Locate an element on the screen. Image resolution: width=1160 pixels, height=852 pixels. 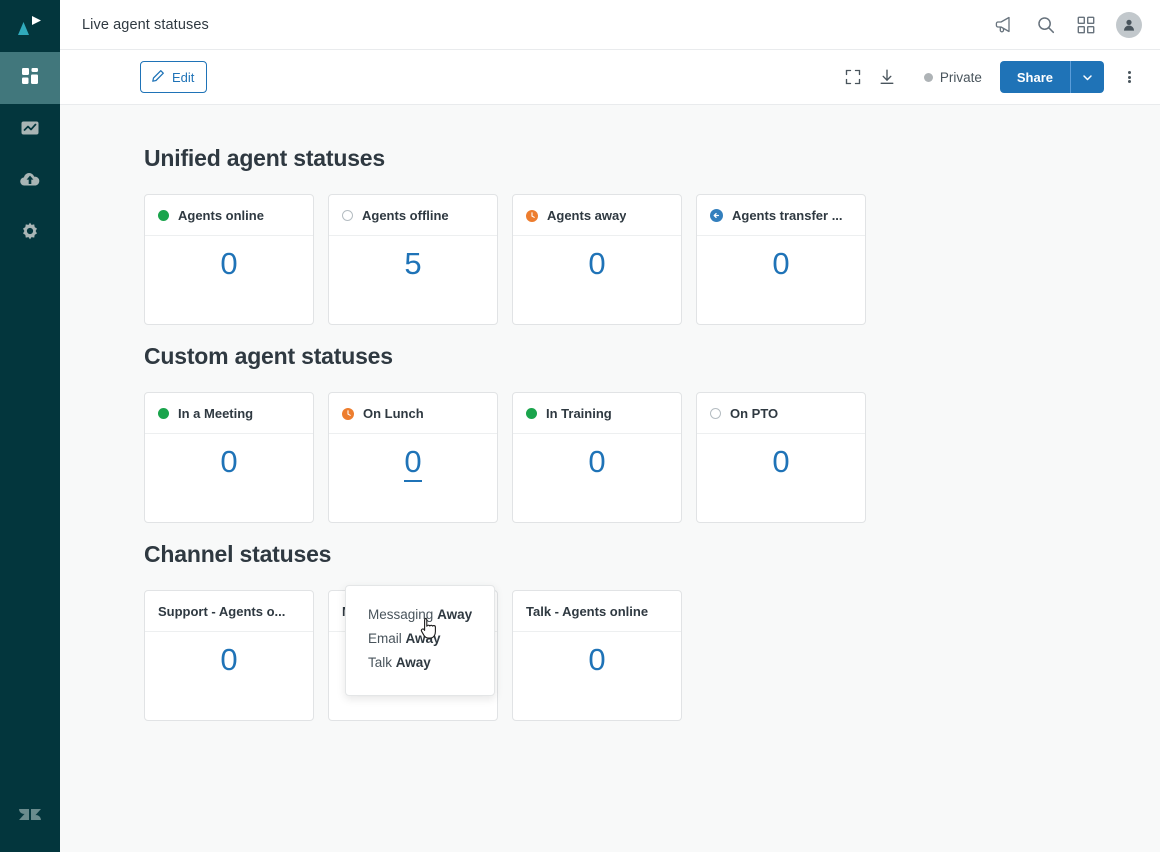
left-nav-rail is located at coordinates (30, 426).